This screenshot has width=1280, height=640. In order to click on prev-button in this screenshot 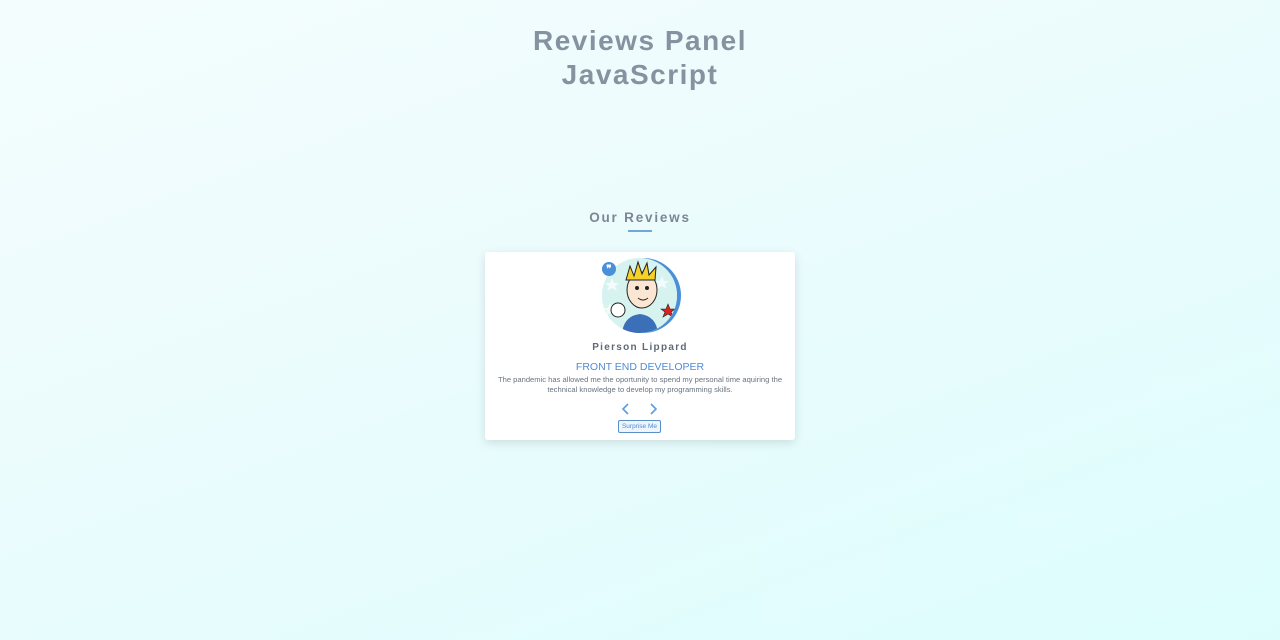, I will do `click(626, 409)`.